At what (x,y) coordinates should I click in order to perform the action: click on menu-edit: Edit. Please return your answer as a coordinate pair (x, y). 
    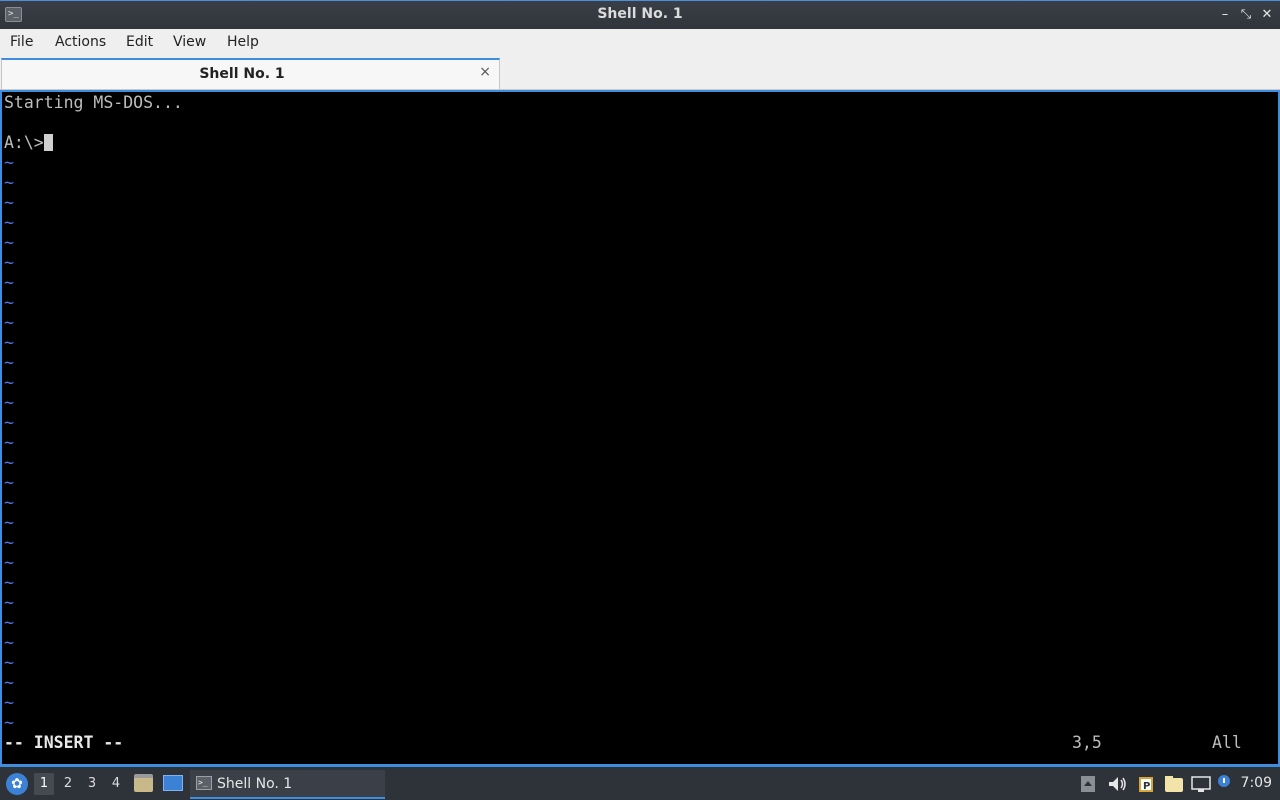
    Looking at the image, I should click on (139, 42).